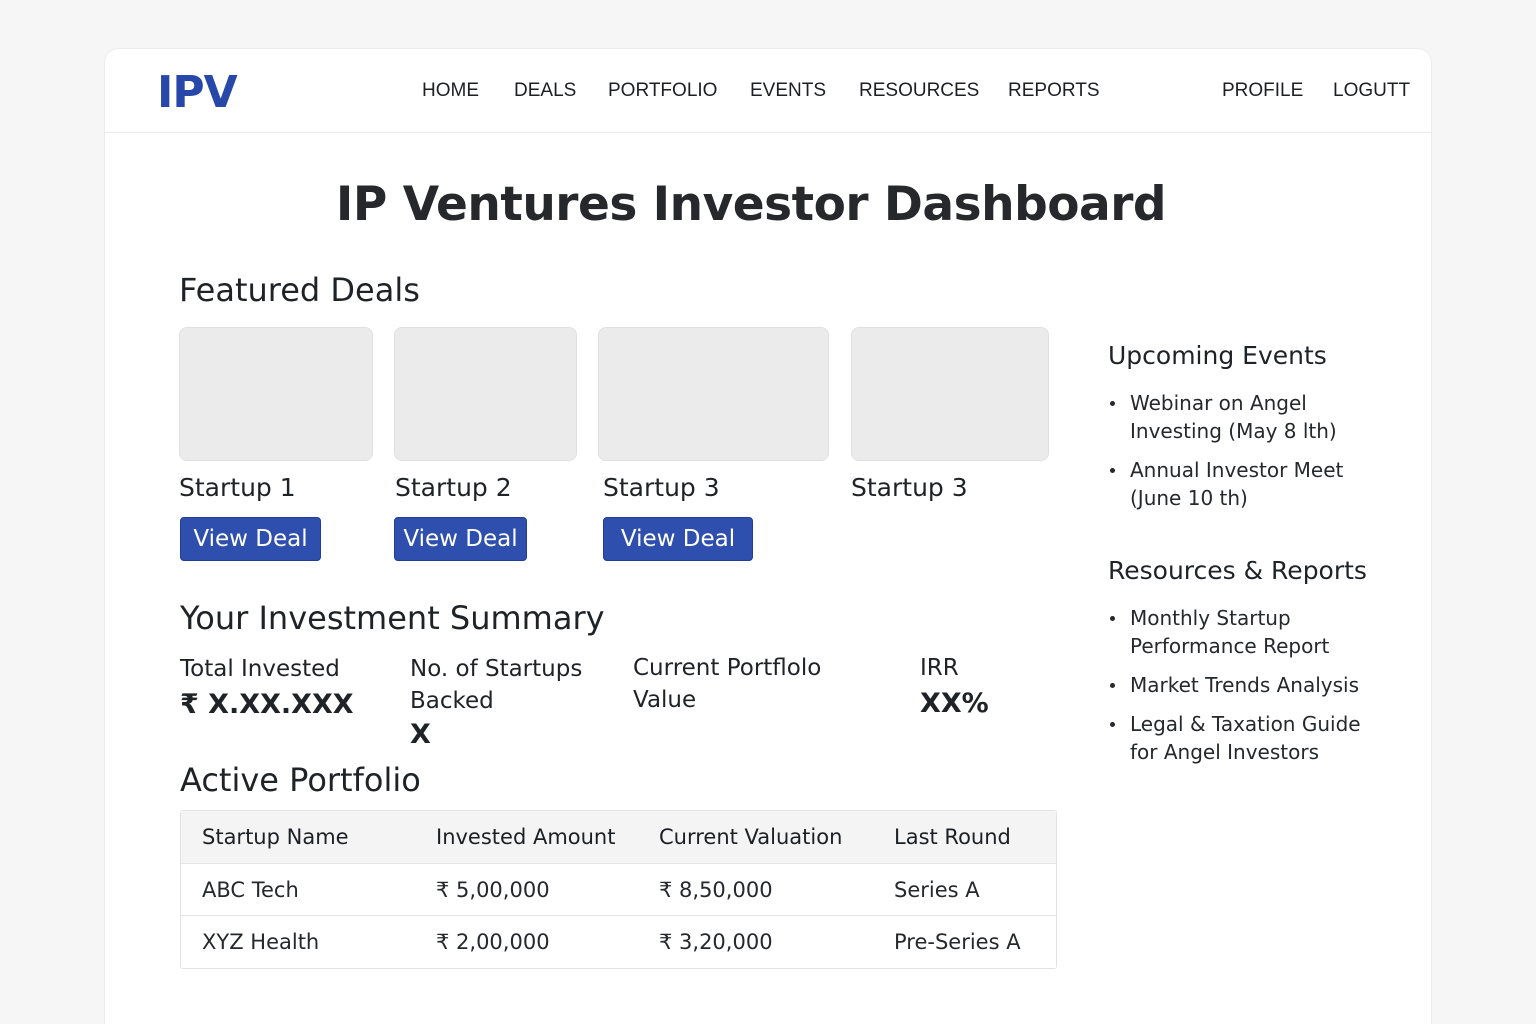  Describe the element at coordinates (545, 91) in the screenshot. I see `nav-deals: DEALS` at that location.